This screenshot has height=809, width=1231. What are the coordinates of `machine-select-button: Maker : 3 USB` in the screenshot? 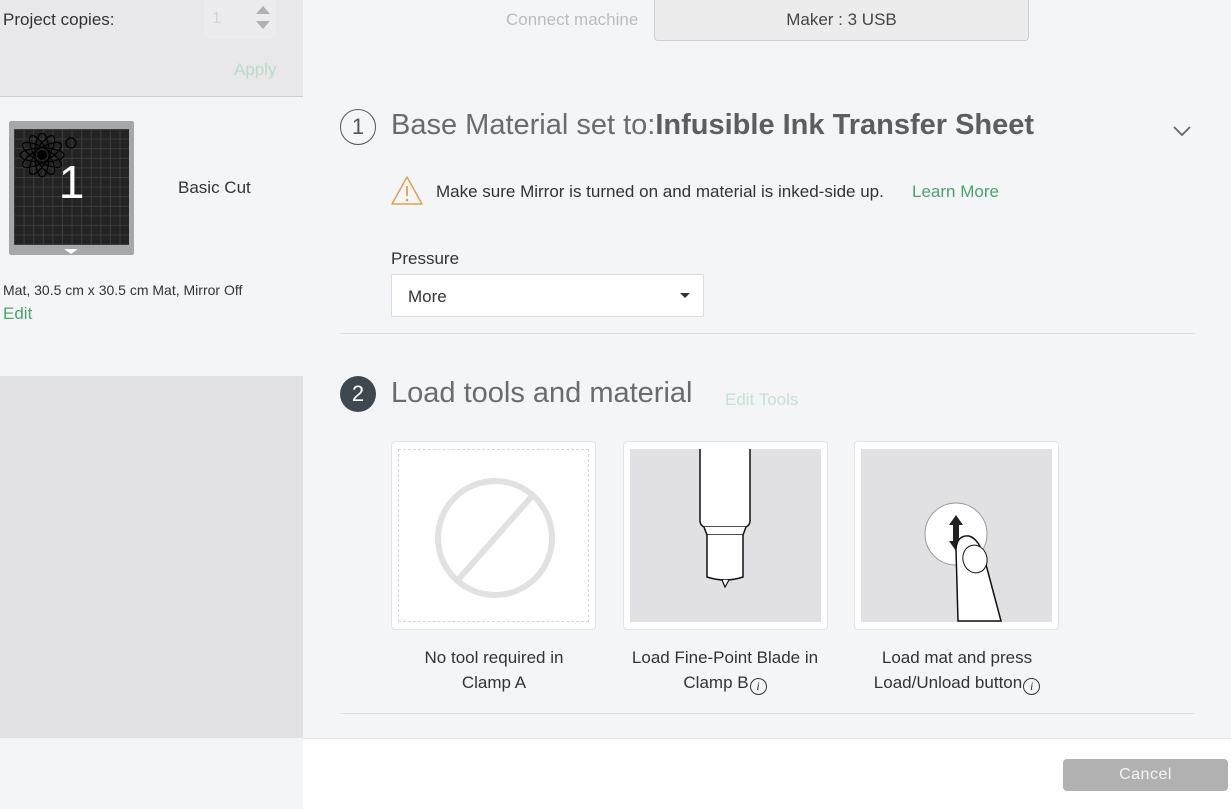 It's located at (841, 20).